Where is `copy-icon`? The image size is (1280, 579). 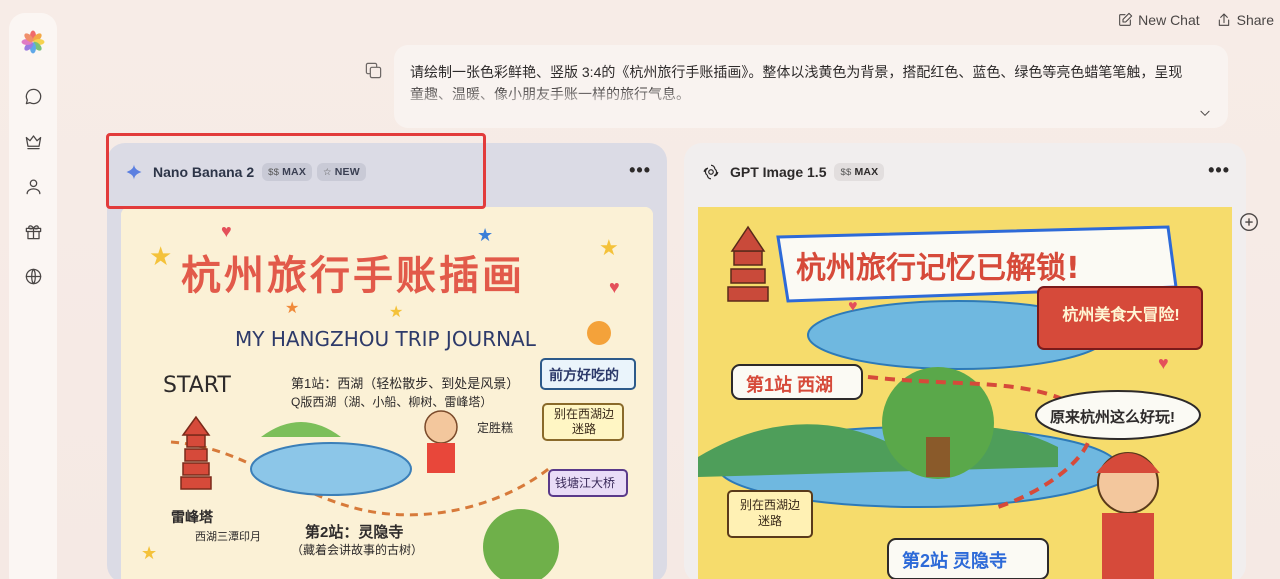
copy-icon is located at coordinates (374, 71).